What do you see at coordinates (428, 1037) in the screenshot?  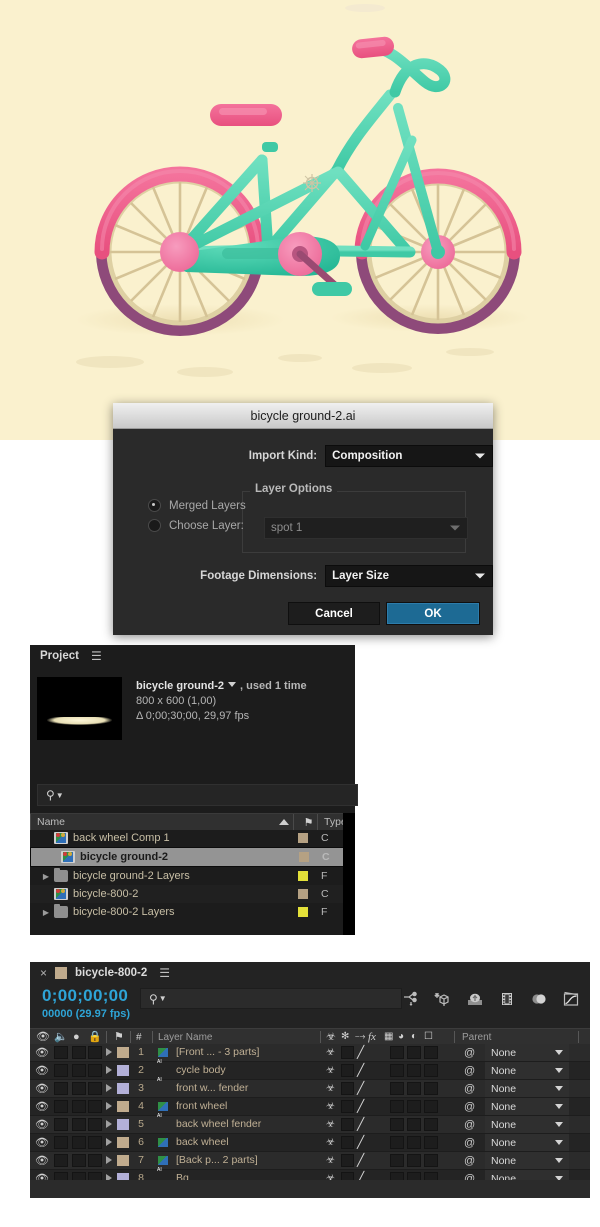 I see `3d-icon: ☐` at bounding box center [428, 1037].